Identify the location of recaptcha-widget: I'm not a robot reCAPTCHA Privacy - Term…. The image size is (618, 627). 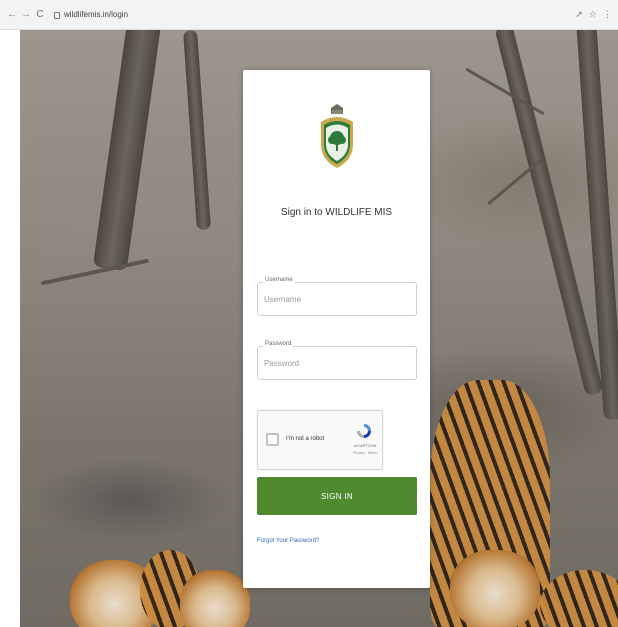
(320, 440).